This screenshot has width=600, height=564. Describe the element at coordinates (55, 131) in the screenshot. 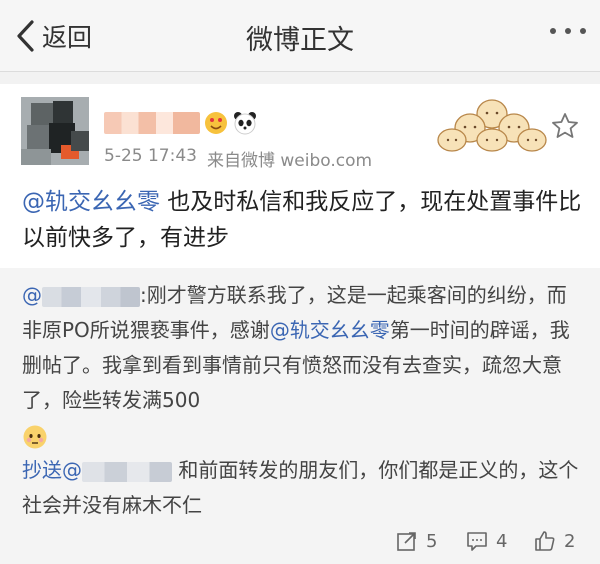

I see `avatar` at that location.